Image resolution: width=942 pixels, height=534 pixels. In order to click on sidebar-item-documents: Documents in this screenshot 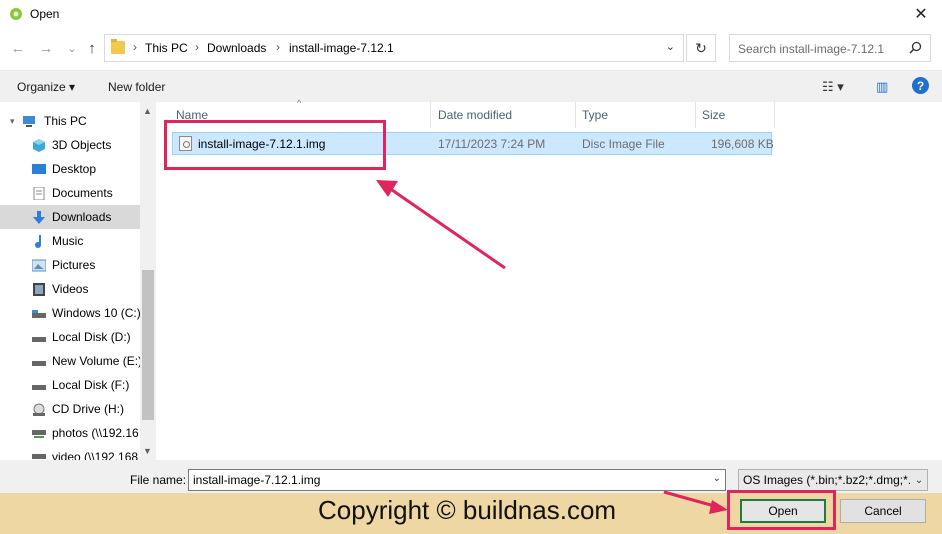, I will do `click(70, 193)`.